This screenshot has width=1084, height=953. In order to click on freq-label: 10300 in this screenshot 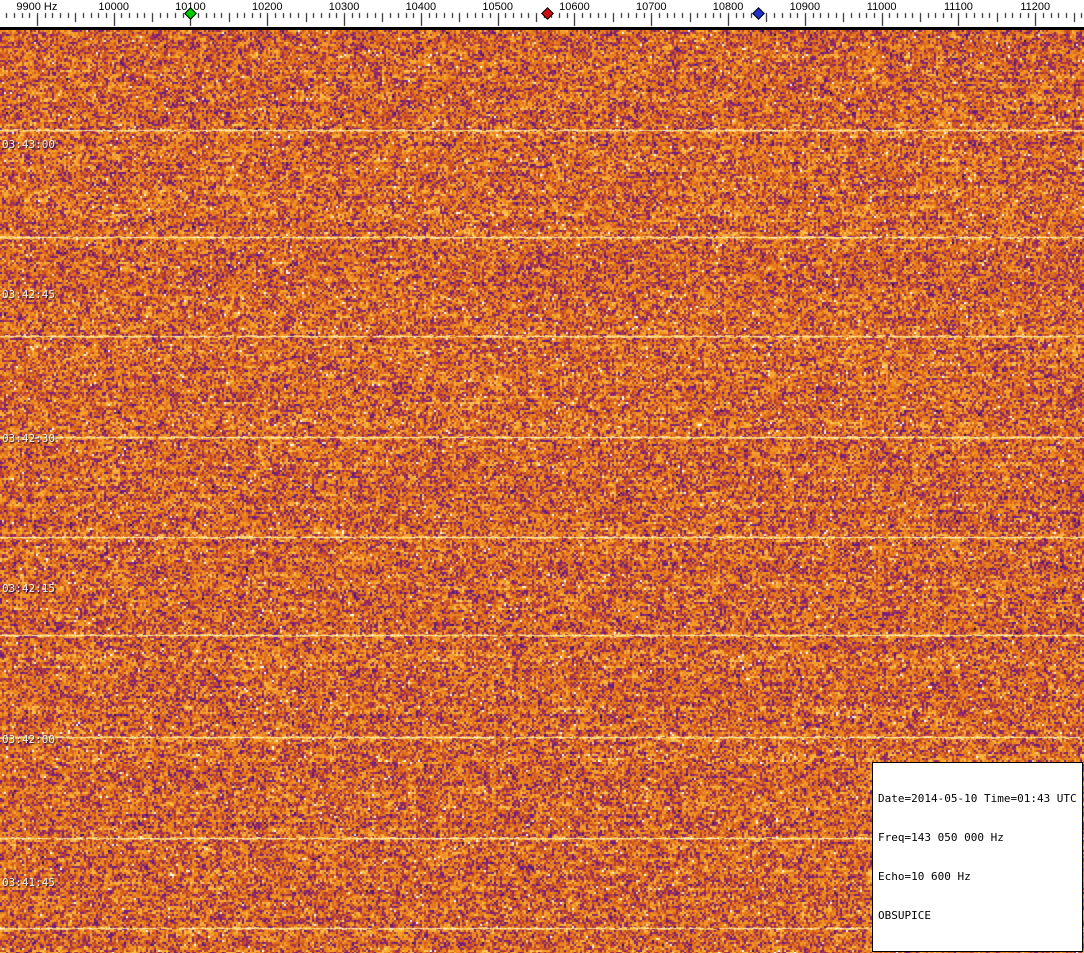, I will do `click(344, 7)`.